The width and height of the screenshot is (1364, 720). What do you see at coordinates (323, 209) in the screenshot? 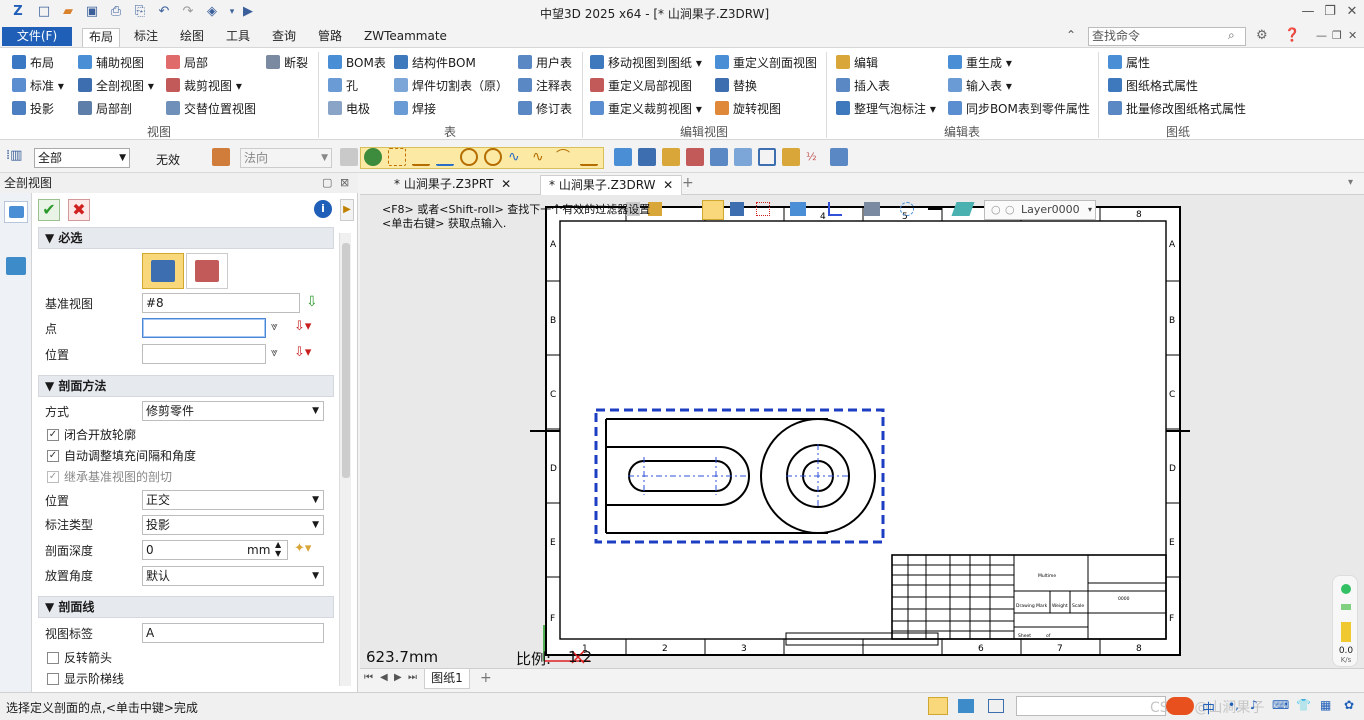
I see `info-icon: i` at bounding box center [323, 209].